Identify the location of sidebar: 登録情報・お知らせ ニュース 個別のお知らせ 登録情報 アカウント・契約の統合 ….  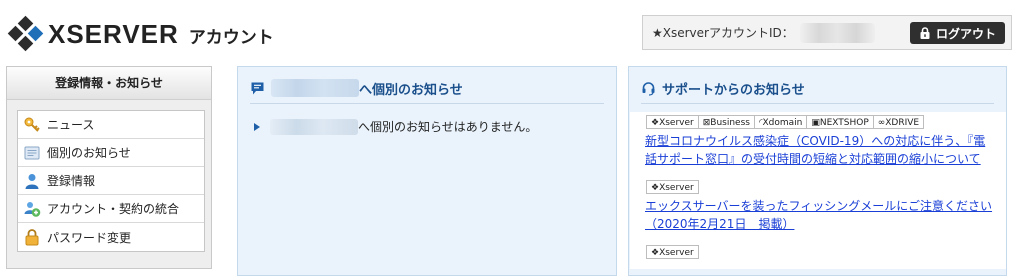
(109, 167).